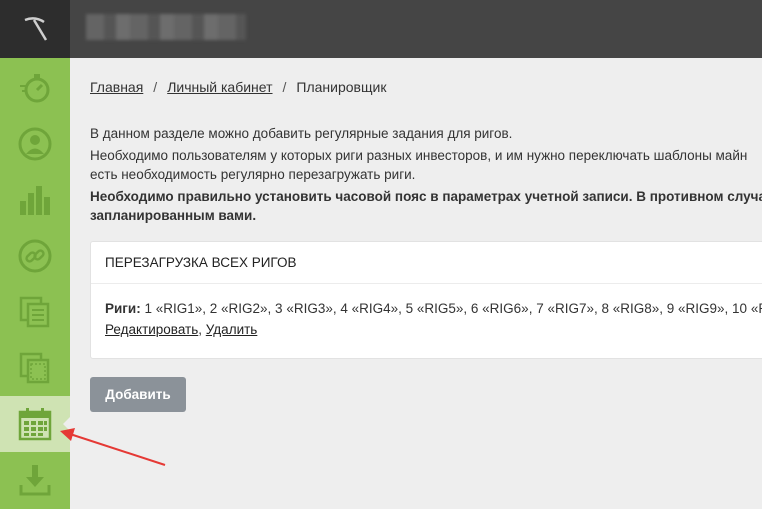  I want to click on sidebar-item-templates, so click(35, 368).